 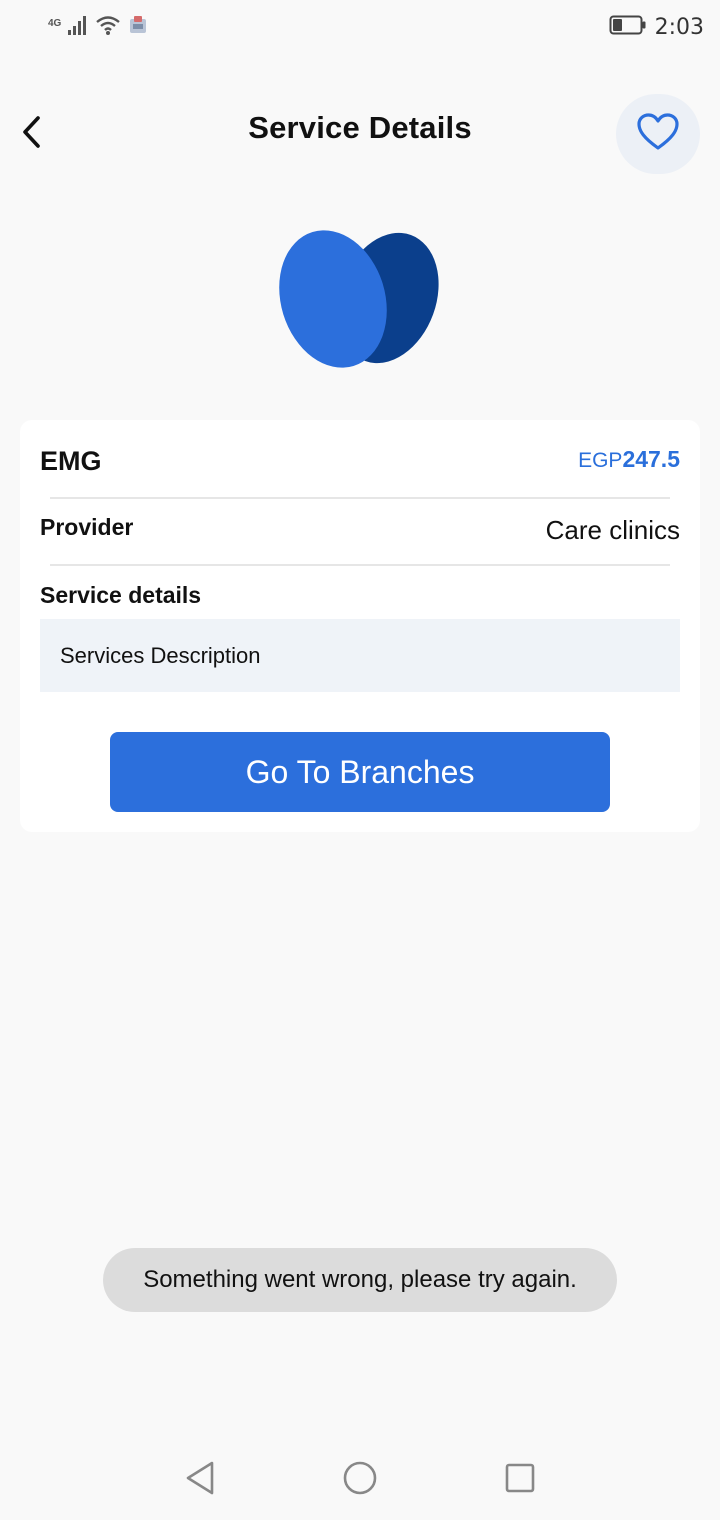 I want to click on status-right-icons: 2:03, so click(x=656, y=27).